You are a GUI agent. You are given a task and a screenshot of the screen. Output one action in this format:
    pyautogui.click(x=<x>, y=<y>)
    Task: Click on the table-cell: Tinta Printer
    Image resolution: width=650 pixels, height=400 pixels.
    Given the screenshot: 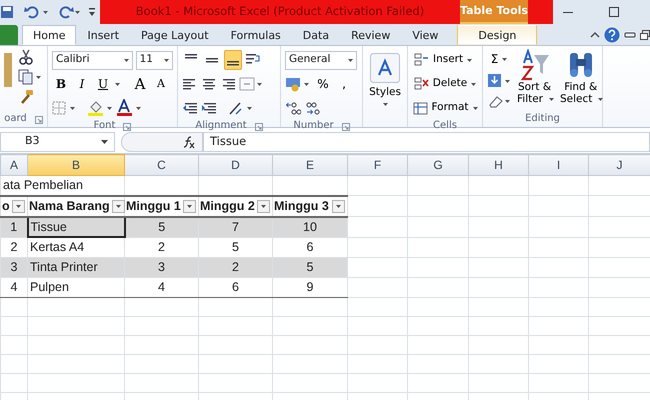 What is the action you would take?
    pyautogui.click(x=76, y=268)
    